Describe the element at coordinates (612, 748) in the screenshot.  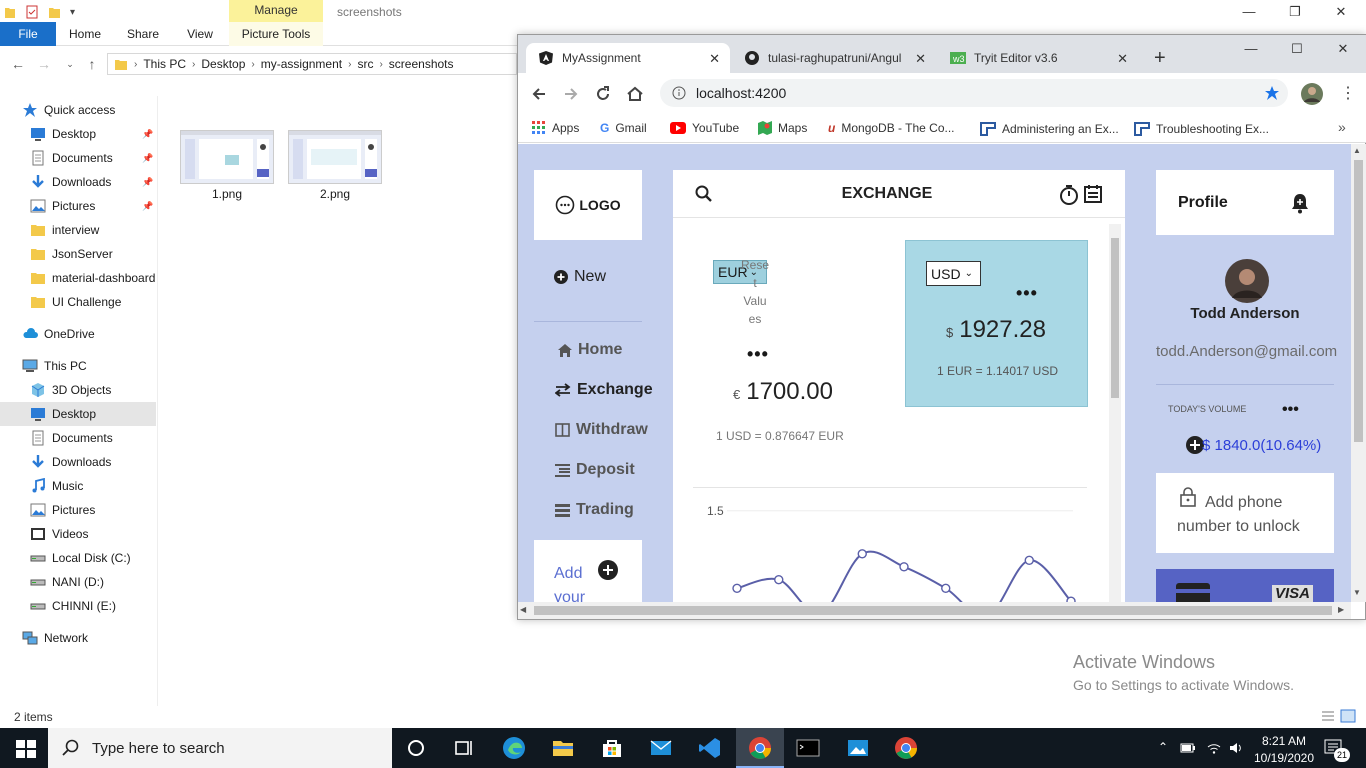
I see `microsoft-store-icon` at that location.